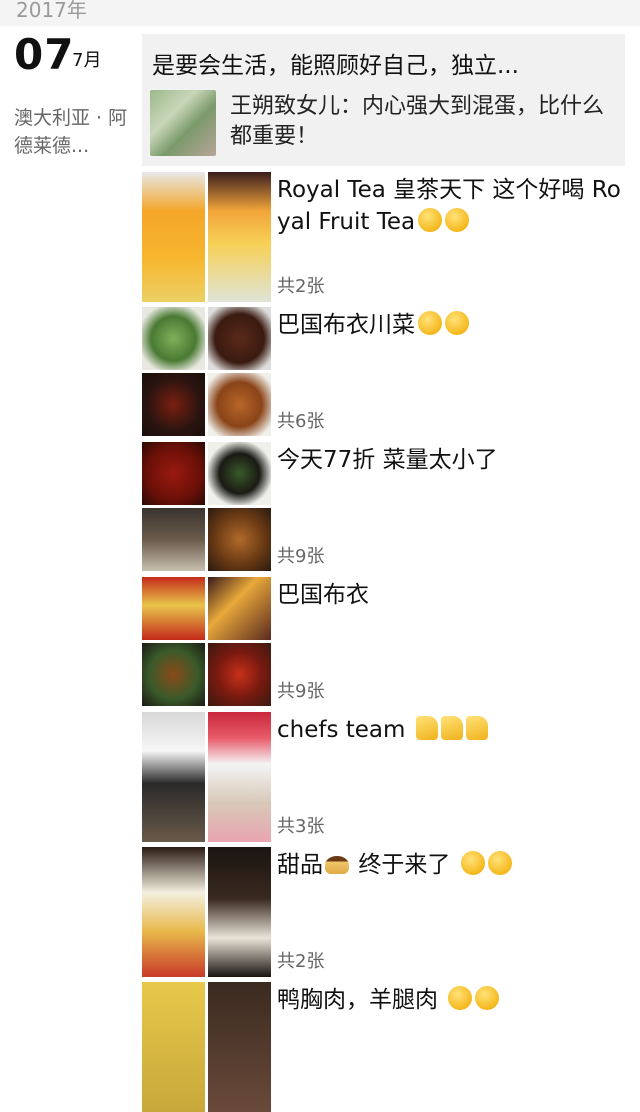 This screenshot has width=640, height=1112. What do you see at coordinates (391, 642) in the screenshot?
I see `moment-post: 巴国布衣 共9张` at bounding box center [391, 642].